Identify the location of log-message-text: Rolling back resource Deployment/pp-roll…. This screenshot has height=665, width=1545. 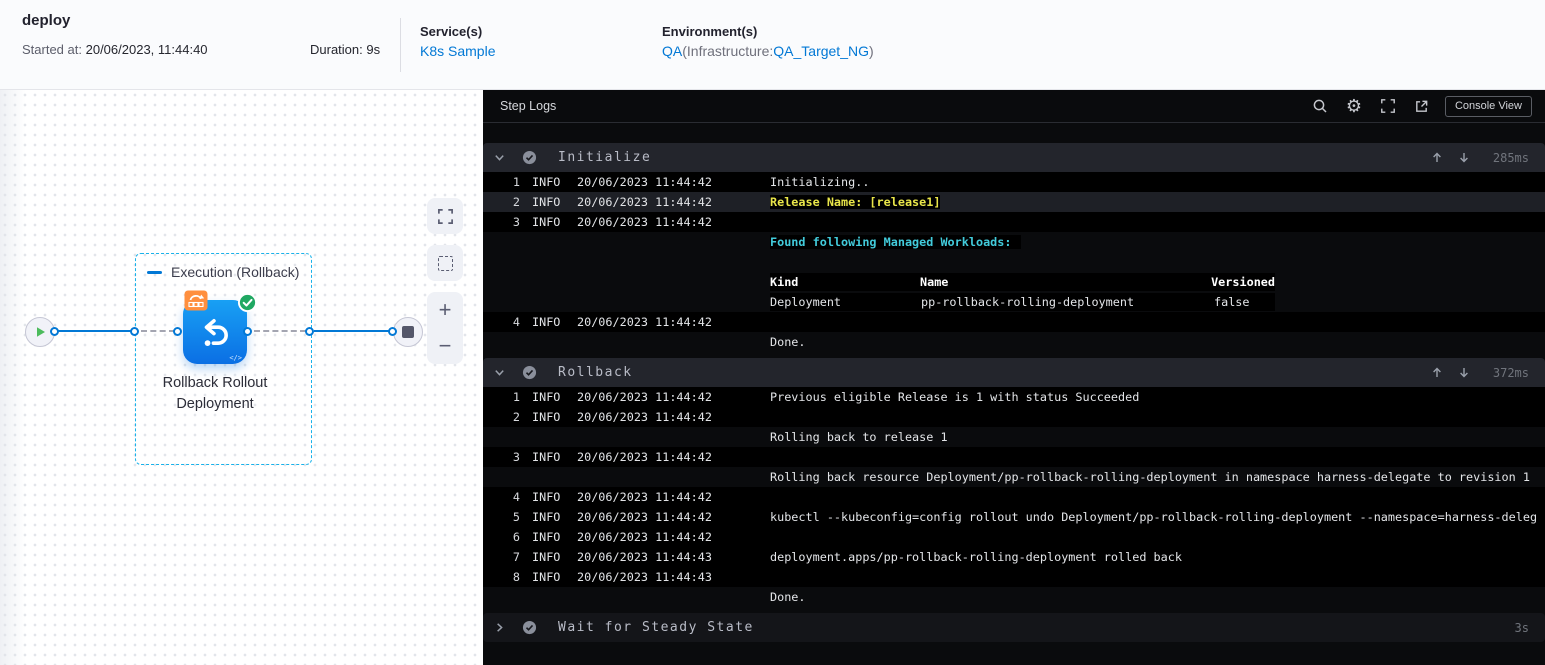
(1150, 477).